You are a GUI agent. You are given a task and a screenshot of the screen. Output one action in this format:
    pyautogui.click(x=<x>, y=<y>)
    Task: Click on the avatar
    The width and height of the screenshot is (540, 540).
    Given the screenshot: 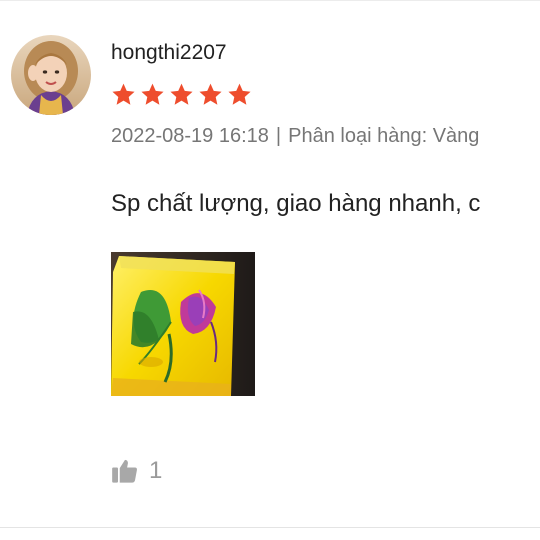 What is the action you would take?
    pyautogui.click(x=51, y=75)
    